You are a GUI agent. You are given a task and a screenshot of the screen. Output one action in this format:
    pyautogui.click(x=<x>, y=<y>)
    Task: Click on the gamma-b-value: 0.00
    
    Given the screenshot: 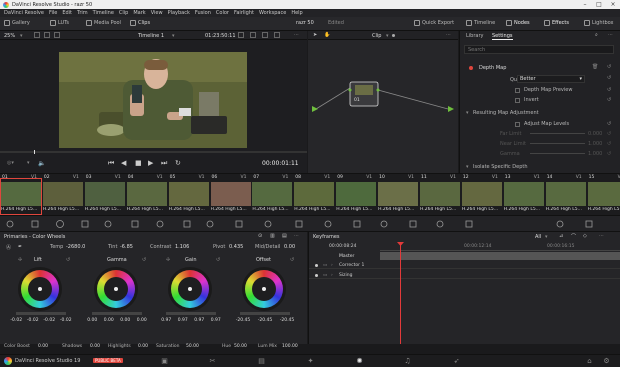 What is the action you would take?
    pyautogui.click(x=142, y=320)
    